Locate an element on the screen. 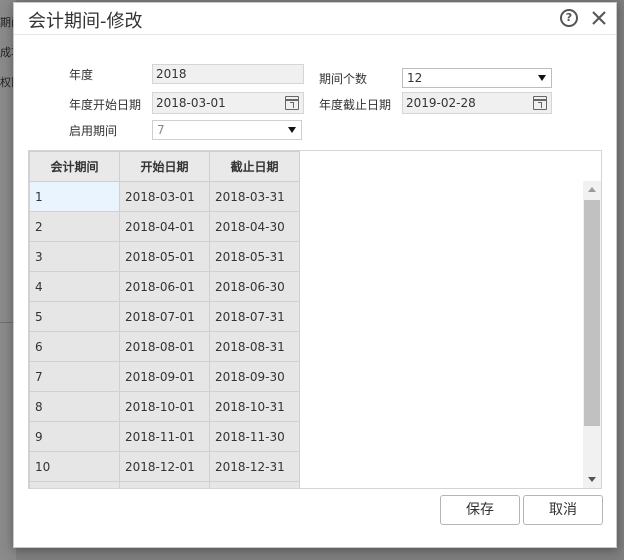 The width and height of the screenshot is (624, 560). end-date-cell: 2018-05-31 is located at coordinates (254, 256).